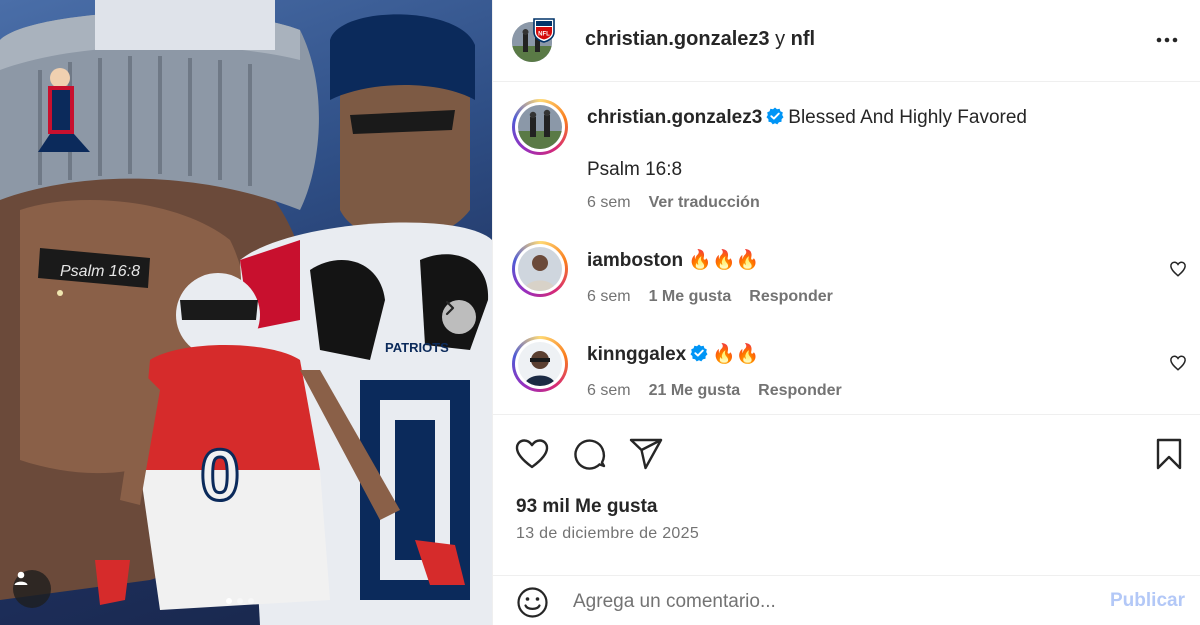 The image size is (1200, 625). I want to click on chevron-right-icon, so click(450, 308).